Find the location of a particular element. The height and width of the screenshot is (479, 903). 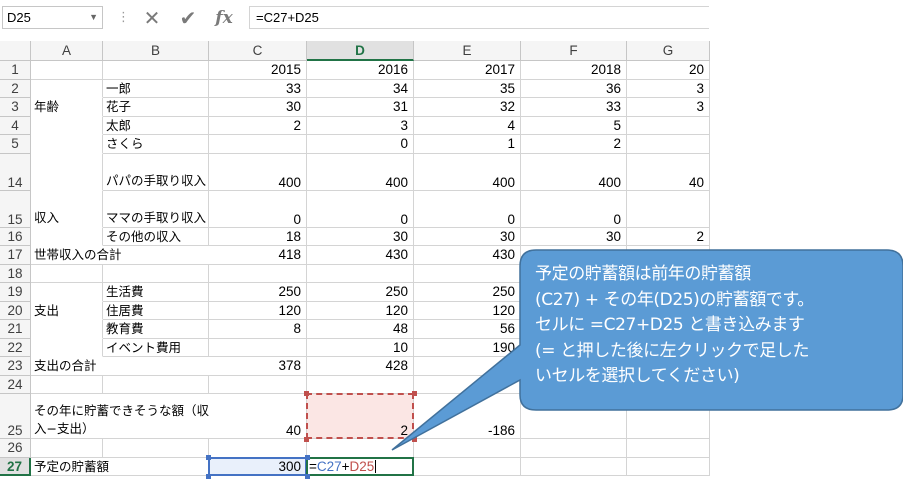

cell-d19: 250 is located at coordinates (360, 292).